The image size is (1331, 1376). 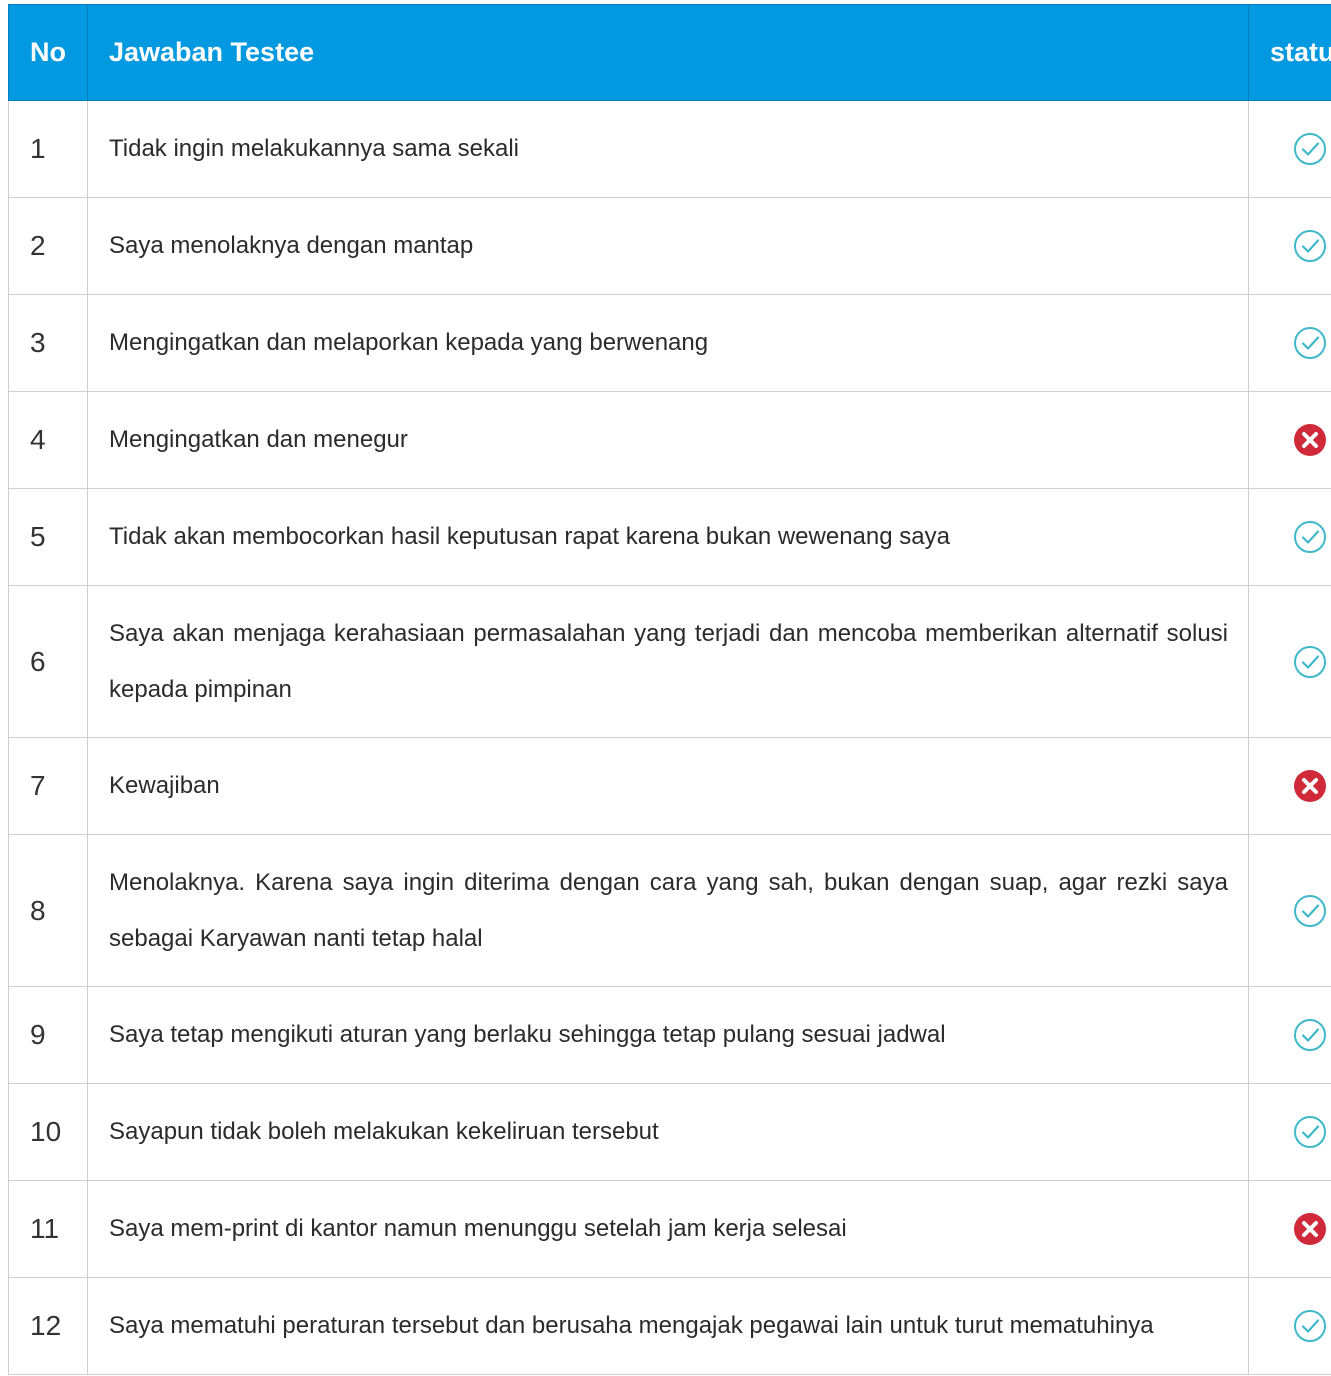 What do you see at coordinates (48, 343) in the screenshot?
I see `row-number: 3` at bounding box center [48, 343].